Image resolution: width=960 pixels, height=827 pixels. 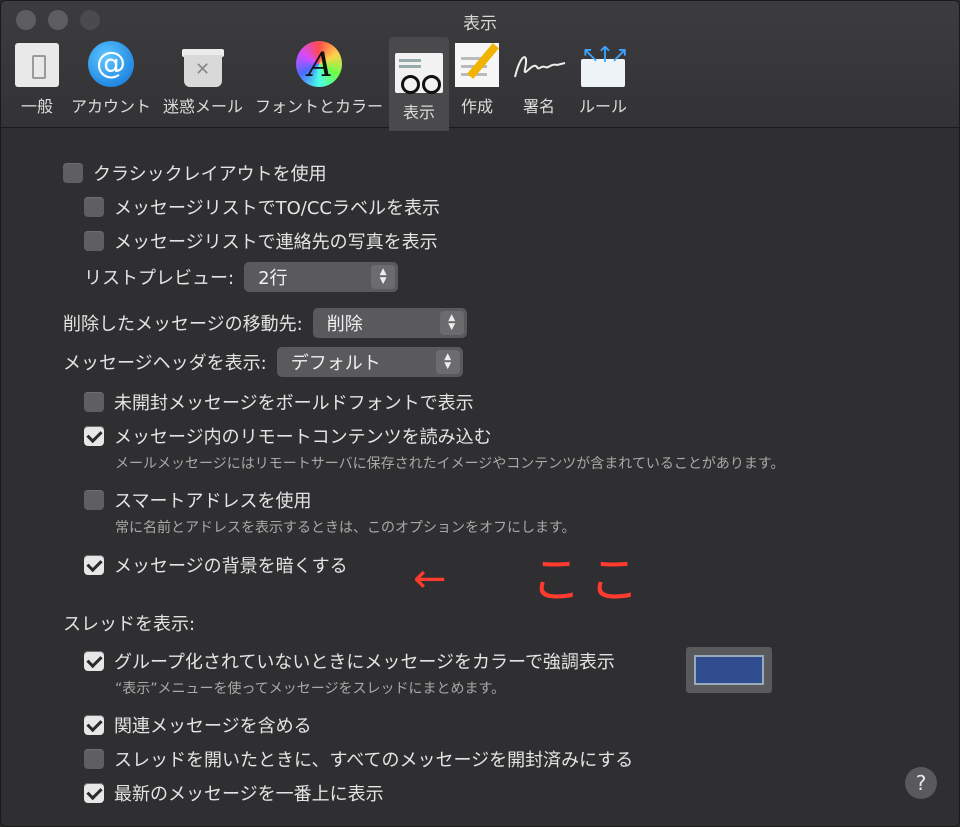 I want to click on contact-photos-checkbox, so click(x=94, y=241).